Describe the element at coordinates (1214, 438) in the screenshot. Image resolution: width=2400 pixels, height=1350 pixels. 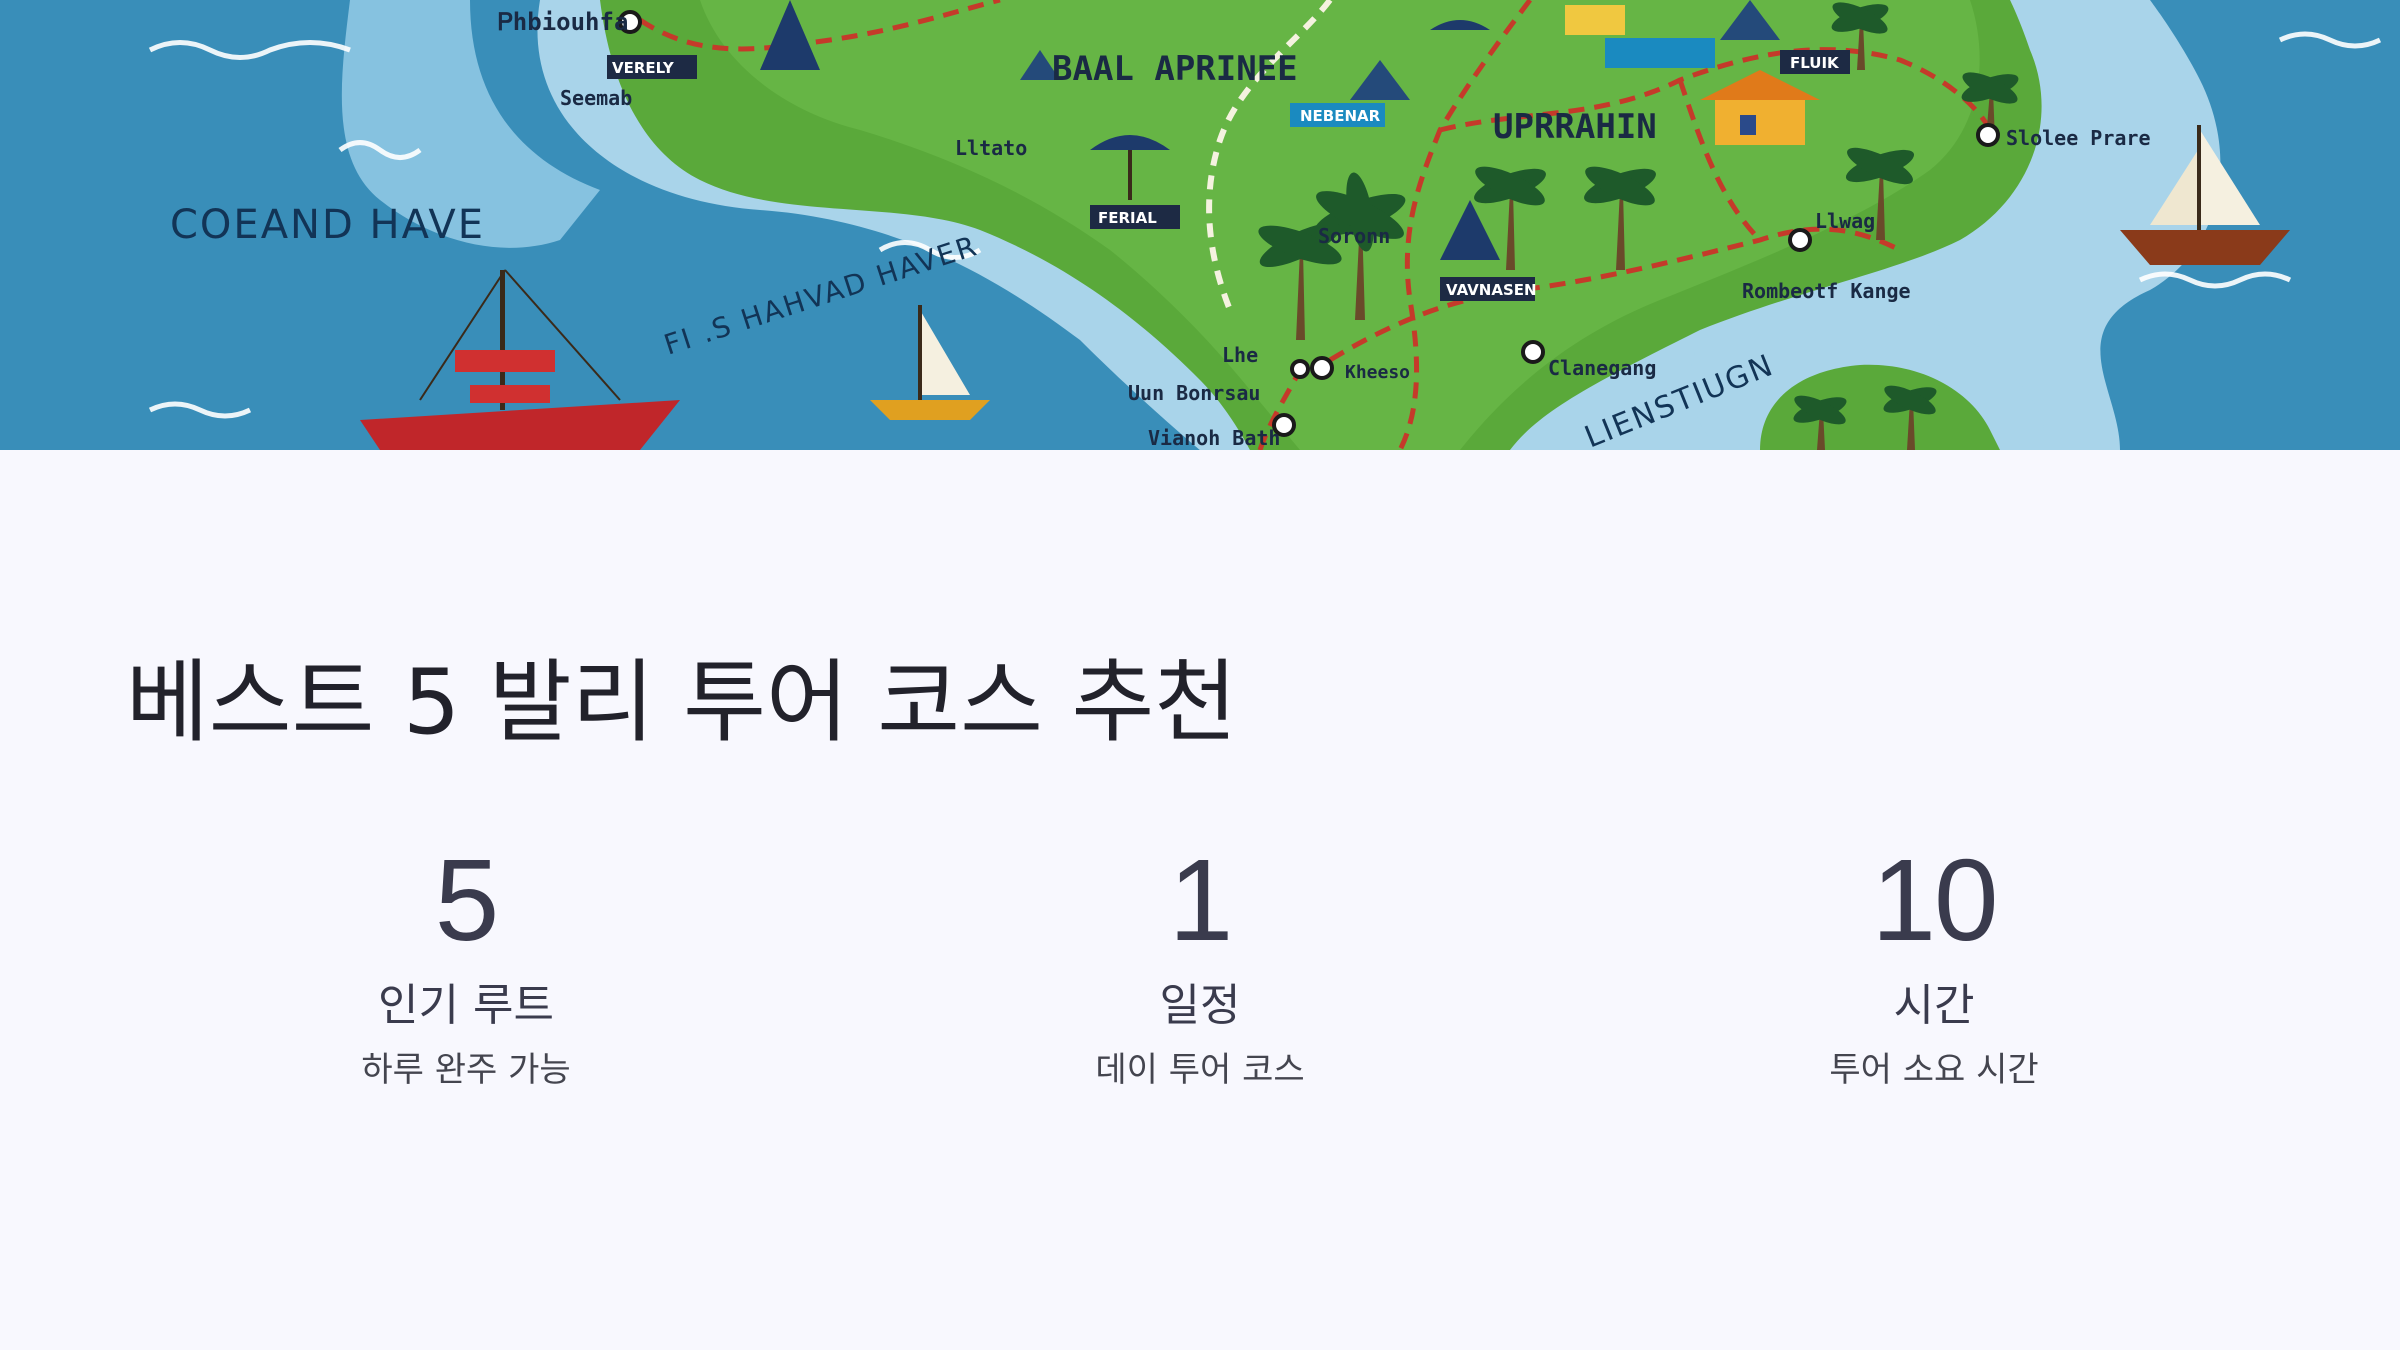
I see `map-label-16: Vianoh Bath` at that location.